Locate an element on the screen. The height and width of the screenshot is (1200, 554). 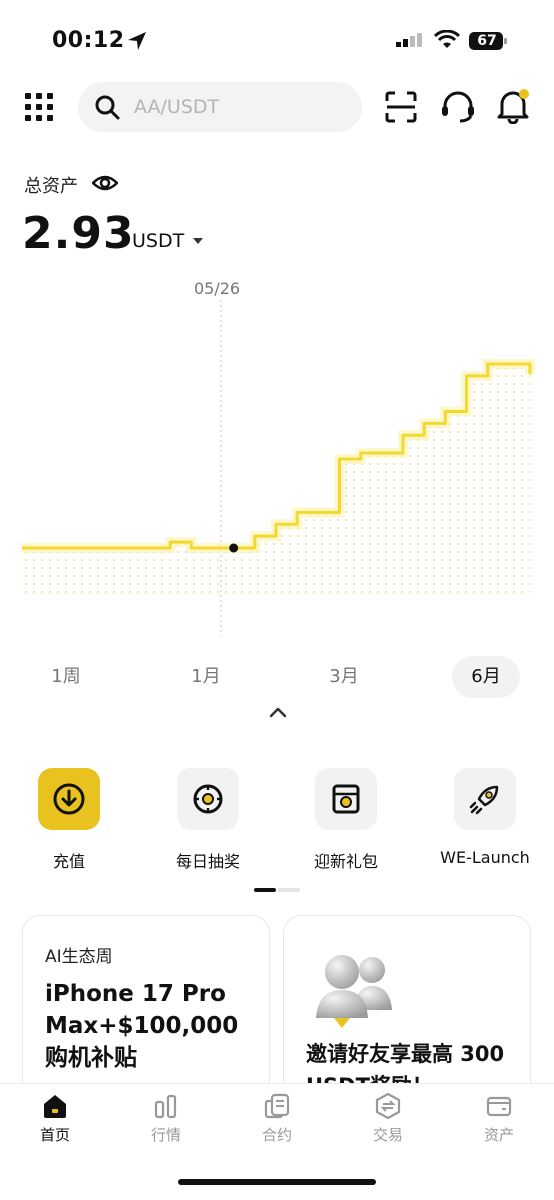
deposit-icon is located at coordinates (69, 799).